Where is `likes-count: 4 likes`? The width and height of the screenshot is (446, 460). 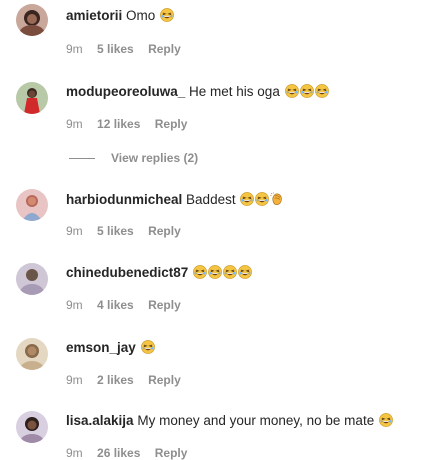
likes-count: 4 likes is located at coordinates (115, 305).